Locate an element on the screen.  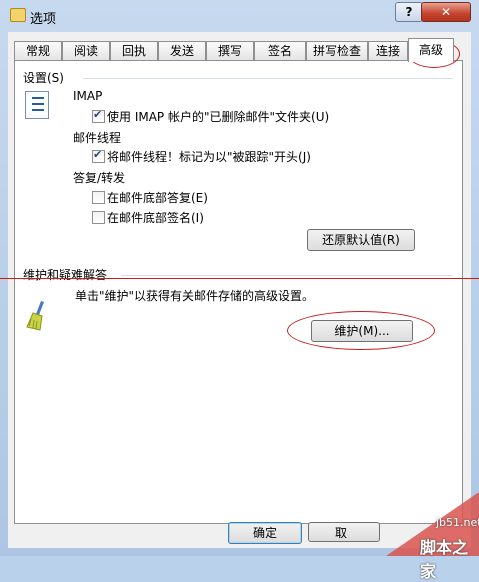
close-icon: ✕ is located at coordinates (446, 12).